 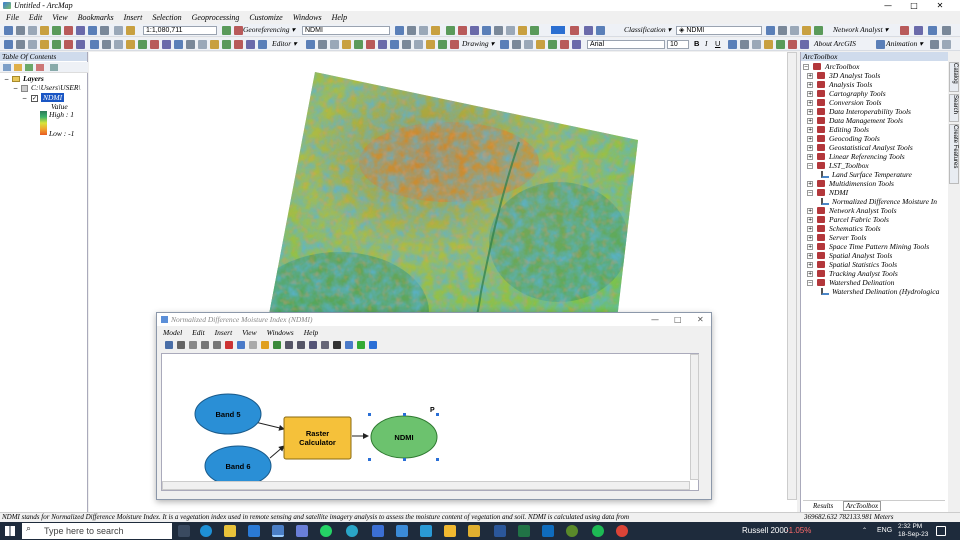 I want to click on tools-tool-1-icon, so click(x=20, y=44).